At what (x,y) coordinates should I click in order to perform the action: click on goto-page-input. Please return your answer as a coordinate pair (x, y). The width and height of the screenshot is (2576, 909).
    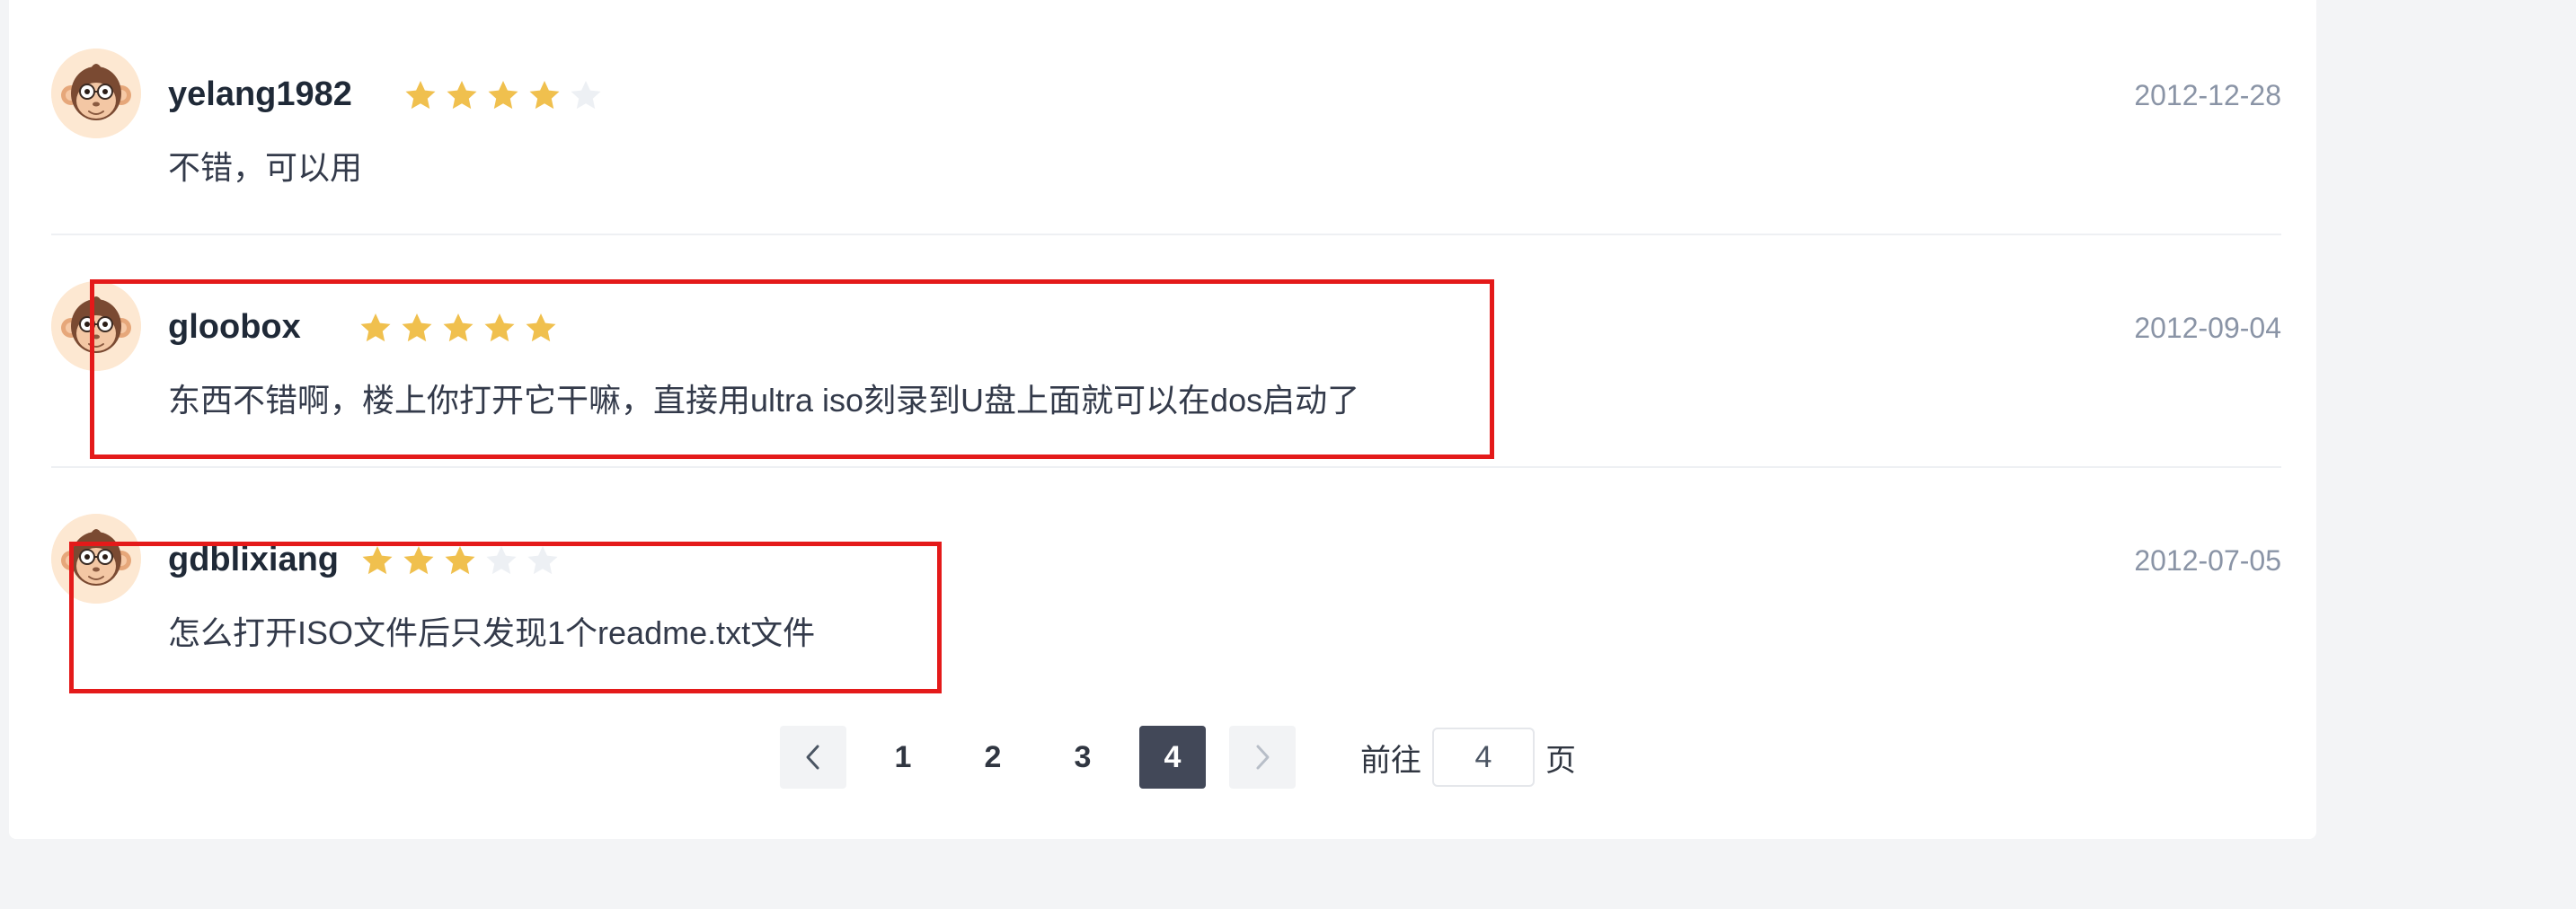
    Looking at the image, I should click on (1483, 758).